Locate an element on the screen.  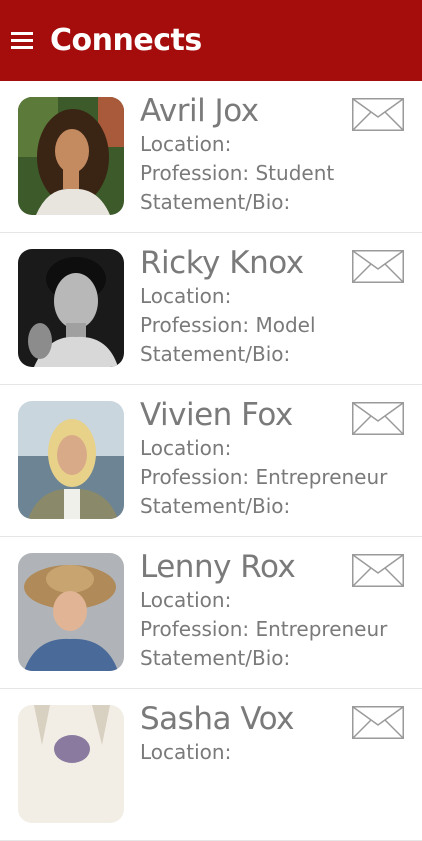
contact-name: Avril Jox is located at coordinates (199, 111).